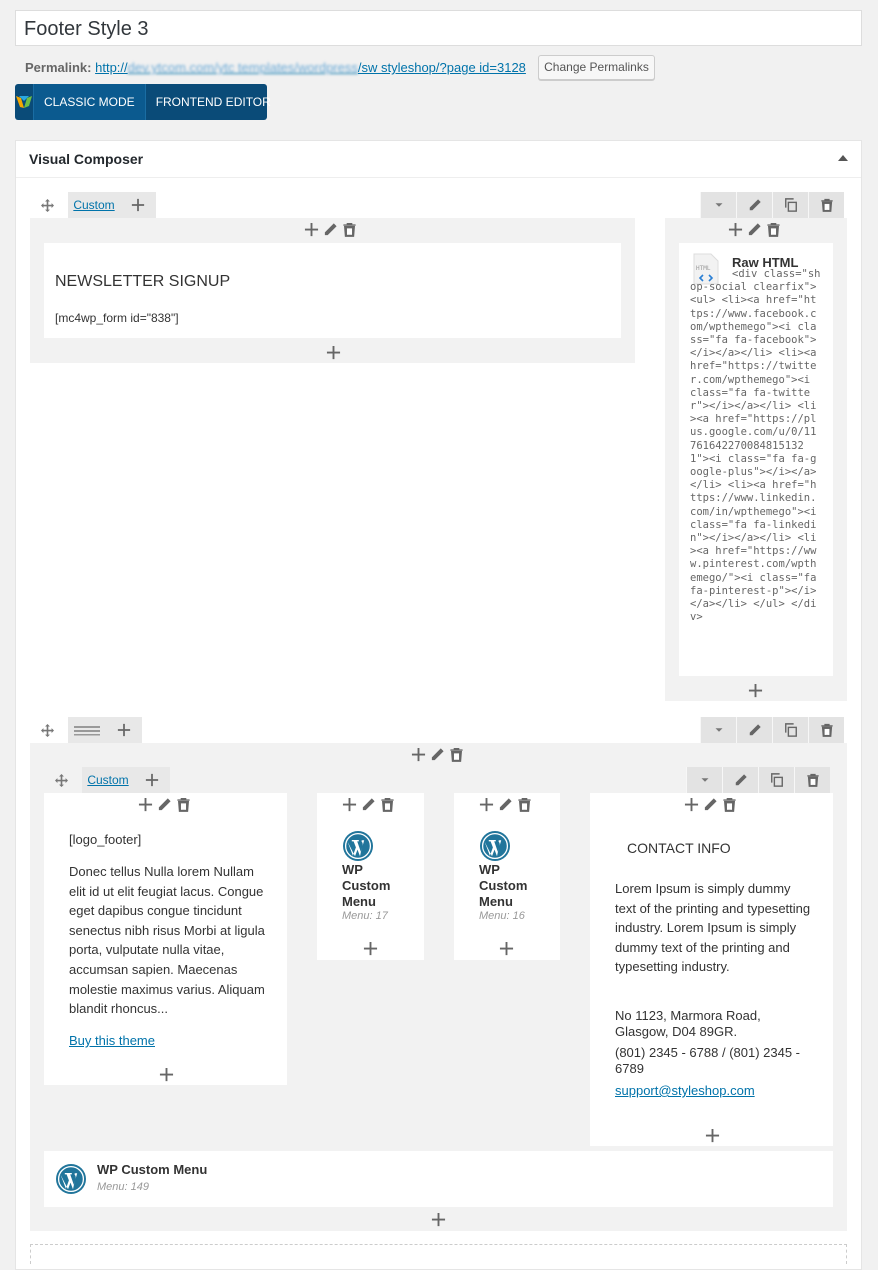  Describe the element at coordinates (438, 159) in the screenshot. I see `panel-header: Visual Composer` at that location.